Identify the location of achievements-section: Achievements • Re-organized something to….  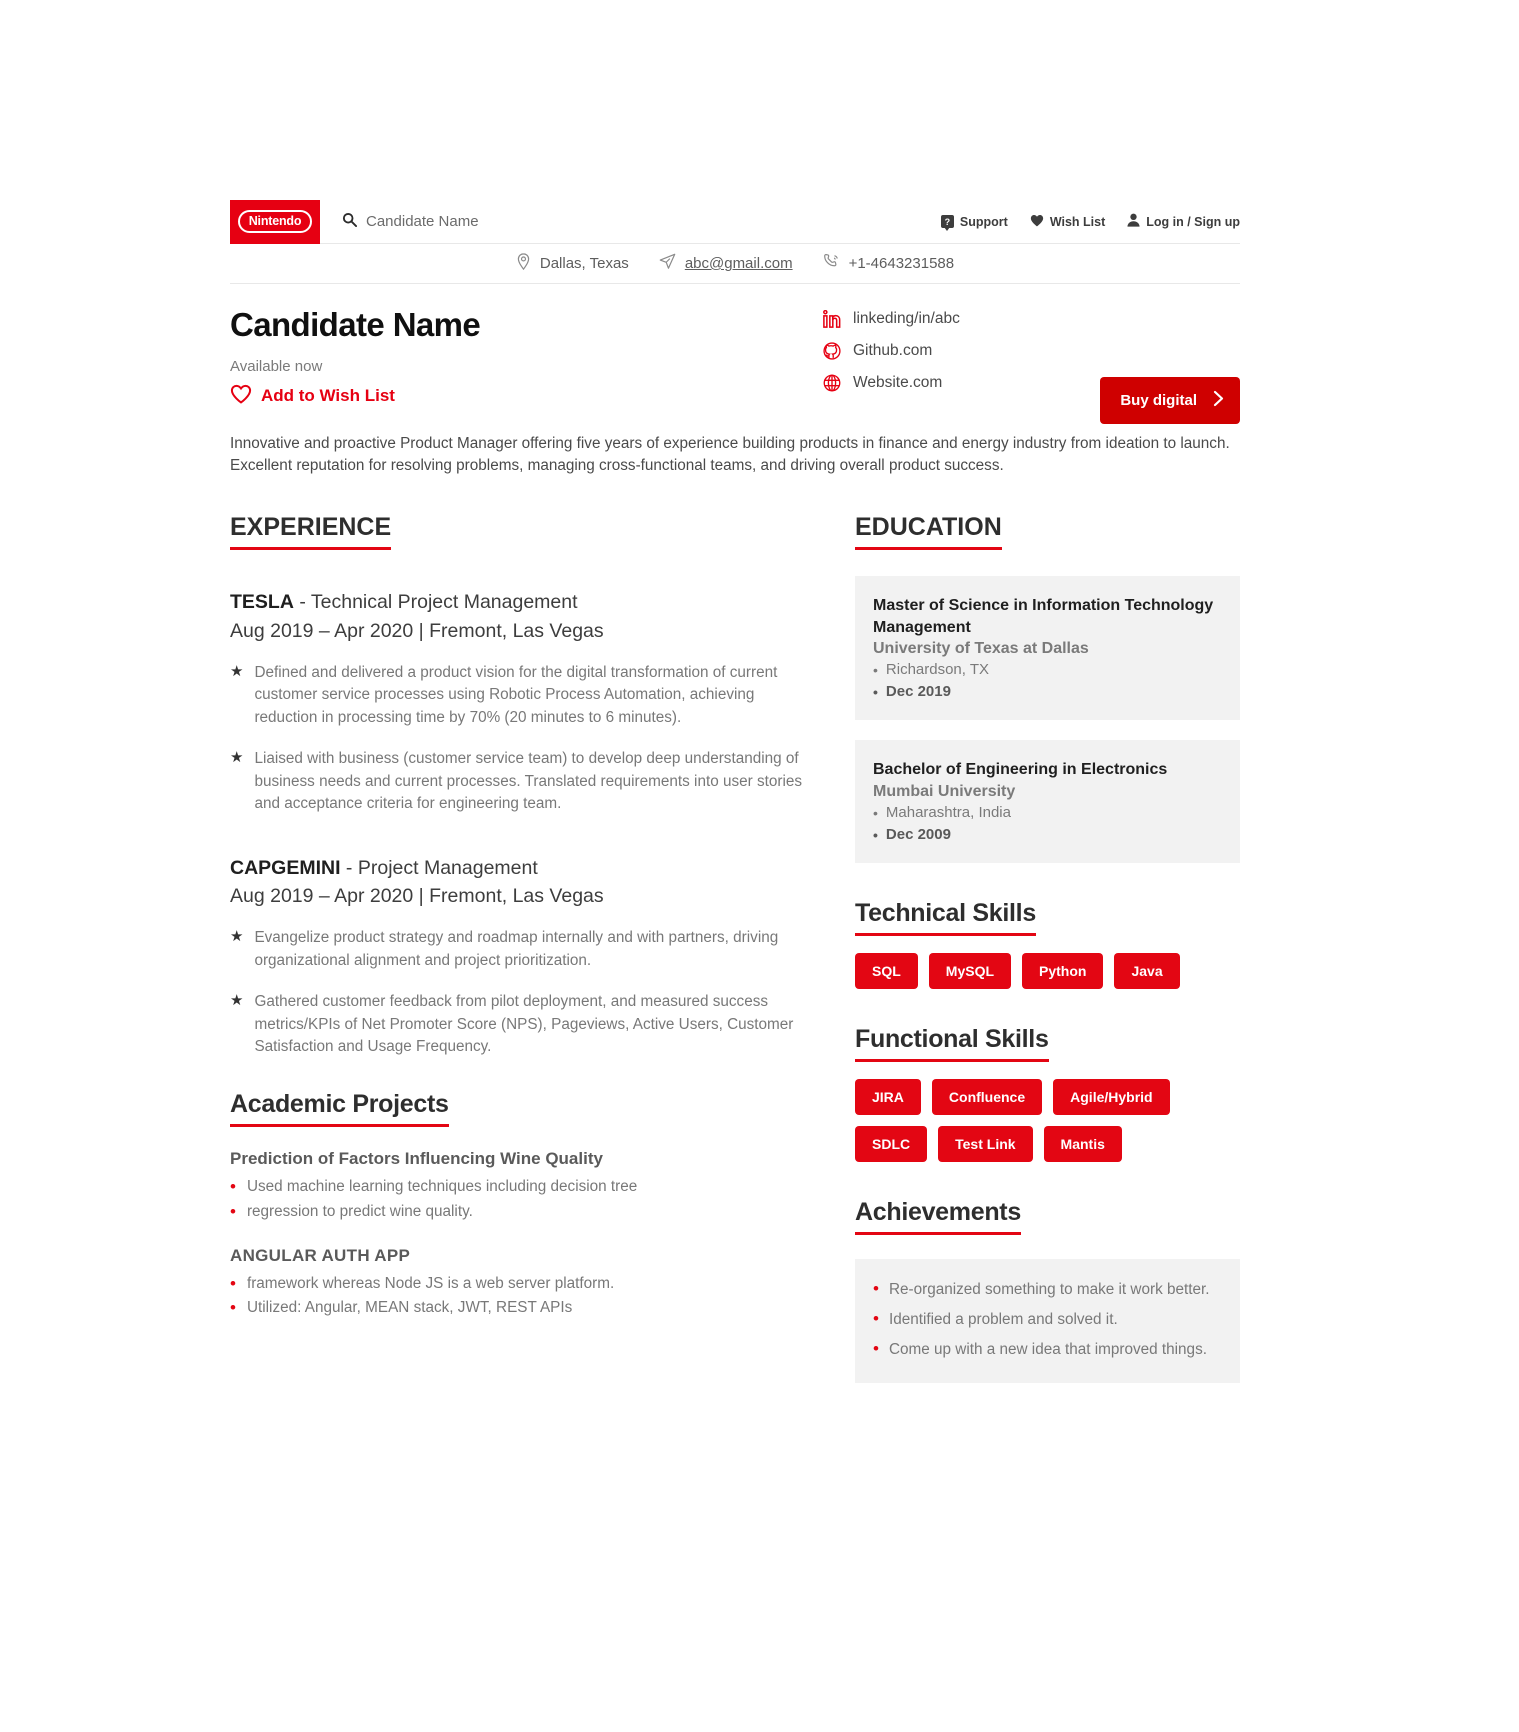
(1047, 1291).